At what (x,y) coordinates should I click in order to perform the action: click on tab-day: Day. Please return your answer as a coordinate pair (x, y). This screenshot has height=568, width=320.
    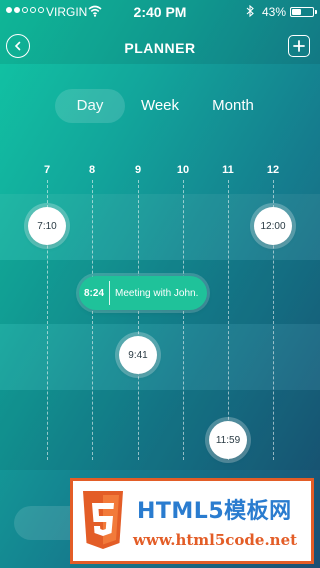
    Looking at the image, I should click on (90, 106).